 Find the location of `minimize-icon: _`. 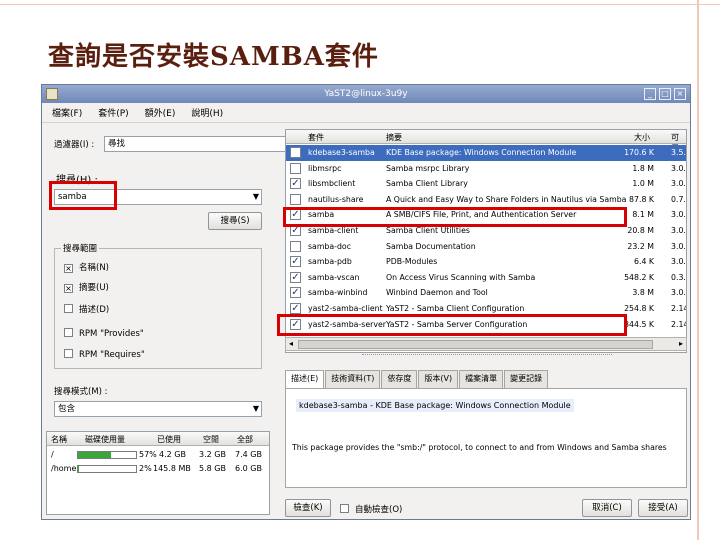

minimize-icon: _ is located at coordinates (650, 94).